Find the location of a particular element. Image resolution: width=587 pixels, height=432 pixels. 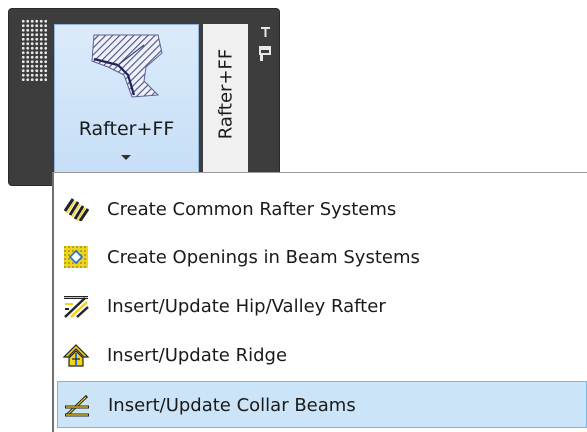

rafter-ff-button-label: Rafter+FF is located at coordinates (126, 129).